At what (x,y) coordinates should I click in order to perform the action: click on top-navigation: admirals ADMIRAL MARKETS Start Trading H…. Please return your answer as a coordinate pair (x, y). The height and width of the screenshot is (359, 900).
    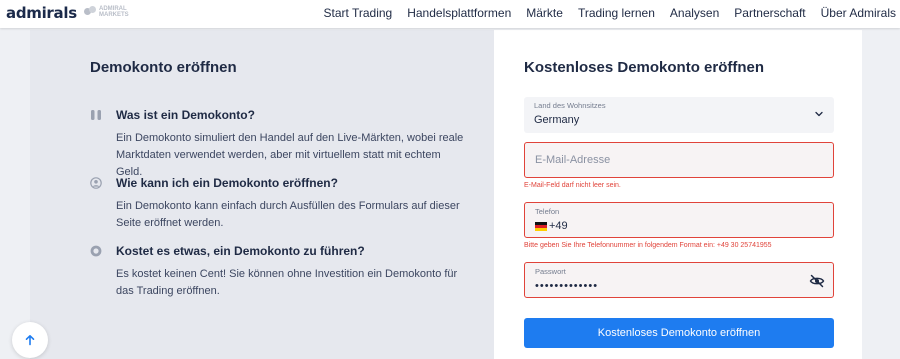
    Looking at the image, I should click on (450, 14).